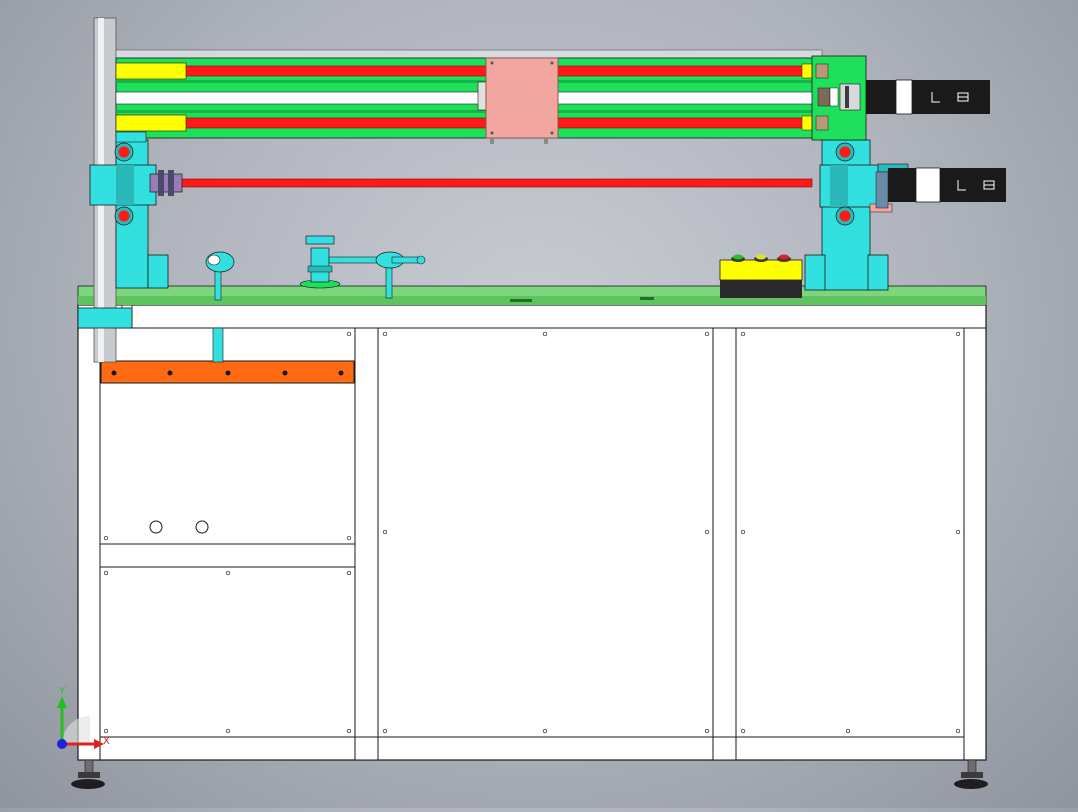 The height and width of the screenshot is (812, 1078). Describe the element at coordinates (971, 774) in the screenshot. I see `leveling-foot-right` at that location.